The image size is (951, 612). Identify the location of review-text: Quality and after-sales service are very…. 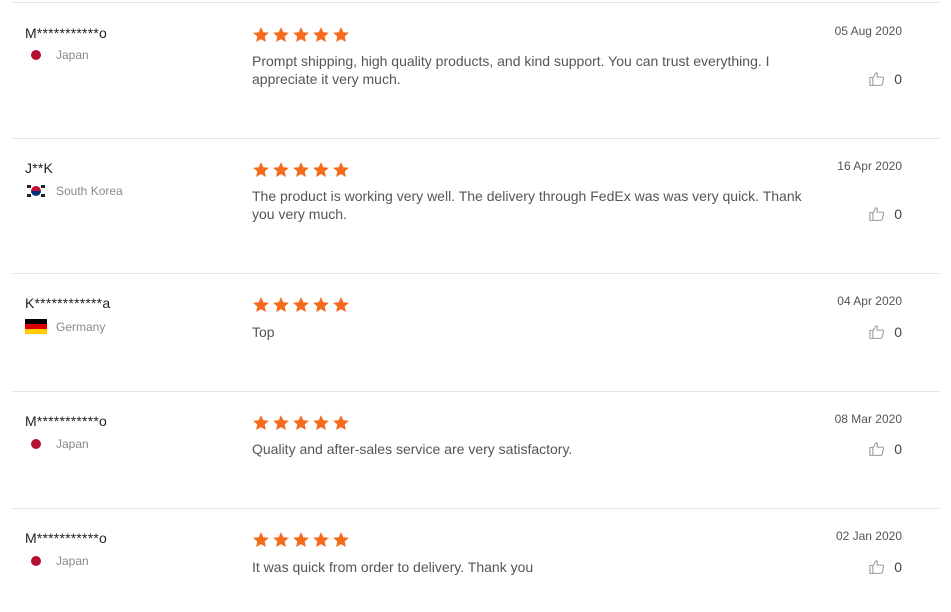
(412, 449).